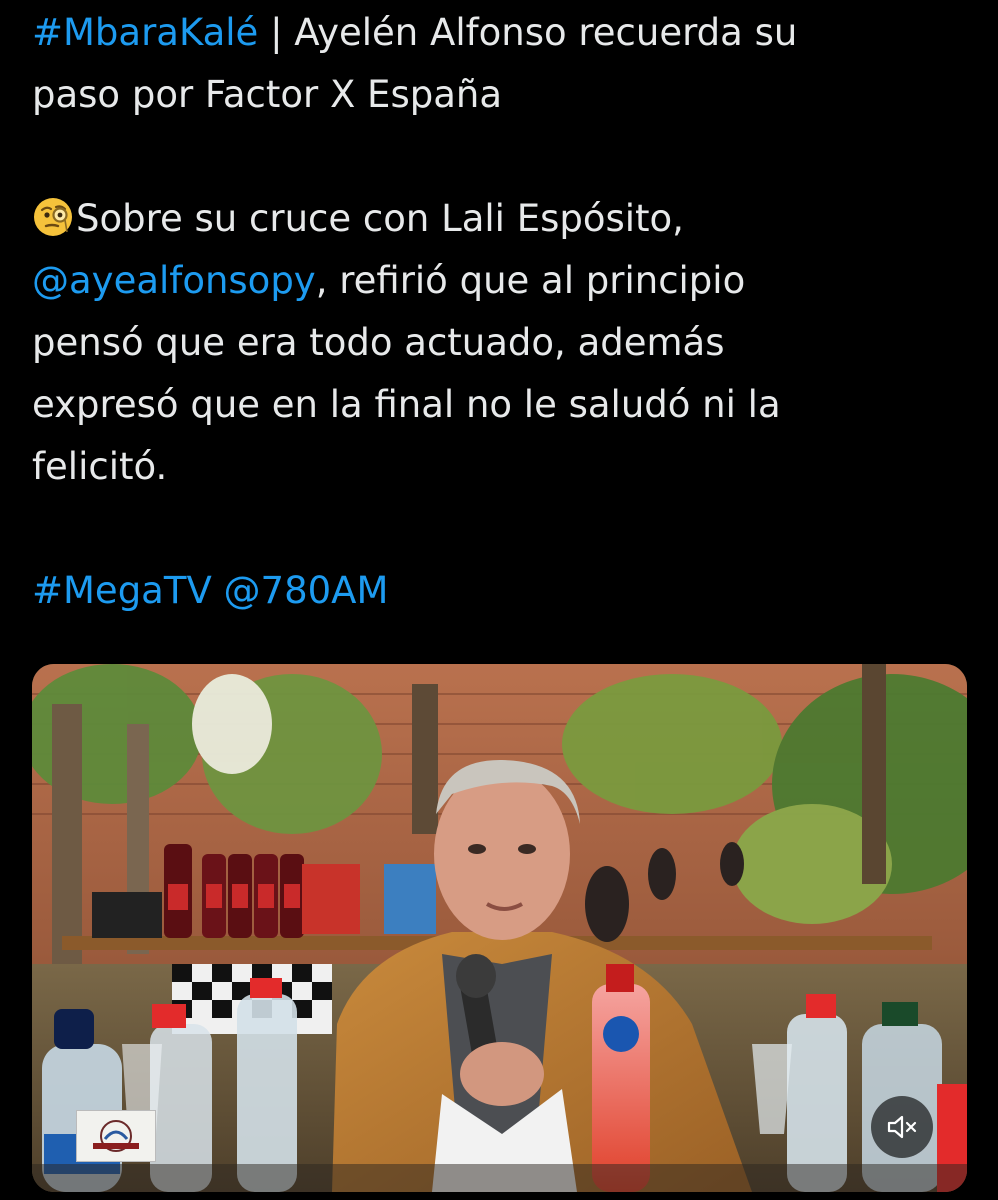 Image resolution: width=998 pixels, height=1200 pixels. Describe the element at coordinates (174, 280) in the screenshot. I see `mention-ayealfonsopy-link: @ayealfonsopy` at that location.